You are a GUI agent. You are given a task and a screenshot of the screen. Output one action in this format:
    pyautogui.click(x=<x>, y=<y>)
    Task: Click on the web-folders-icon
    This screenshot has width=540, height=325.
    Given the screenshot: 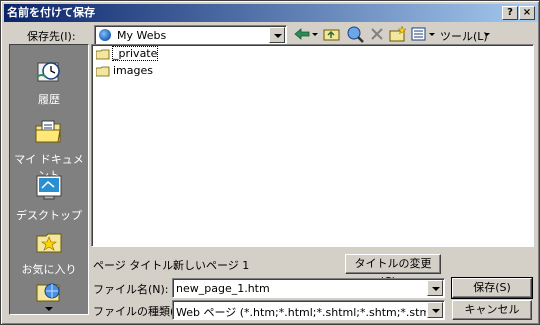 What is the action you would take?
    pyautogui.click(x=48, y=292)
    